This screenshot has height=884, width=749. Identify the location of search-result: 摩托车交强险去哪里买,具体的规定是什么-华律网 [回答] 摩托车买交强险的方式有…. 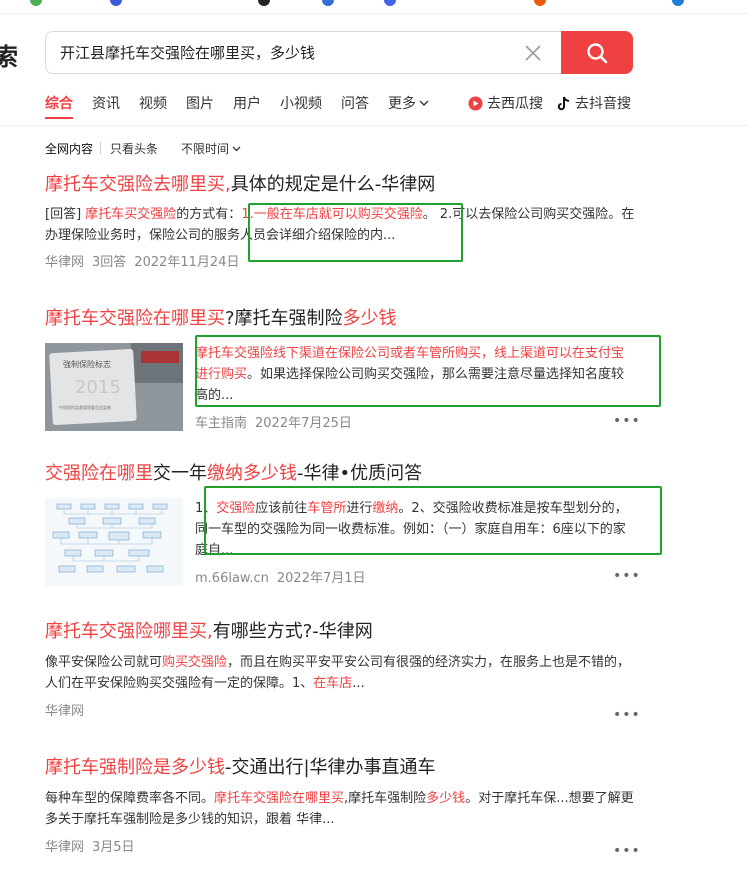
(340, 221).